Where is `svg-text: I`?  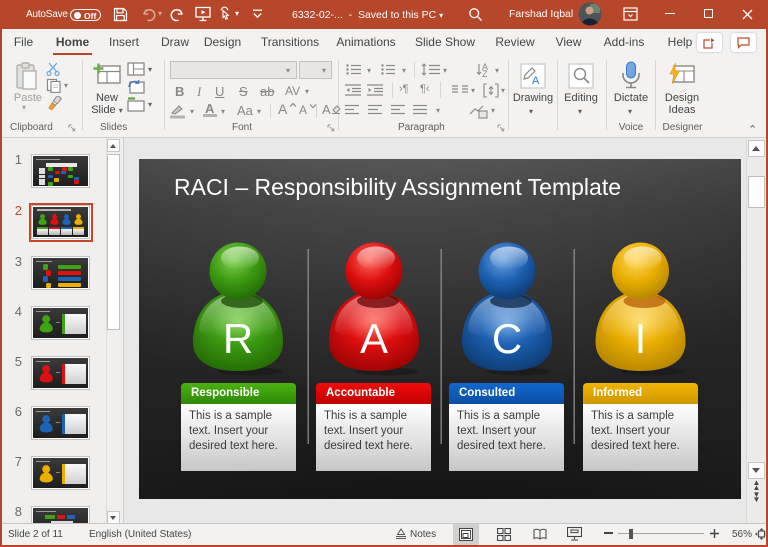
svg-text: I is located at coordinates (641, 338).